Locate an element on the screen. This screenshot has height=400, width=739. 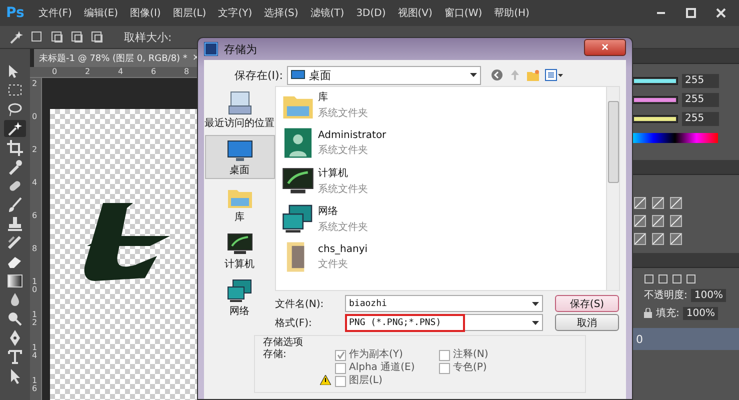
sample-size-label: 取样大小: is located at coordinates (148, 37).